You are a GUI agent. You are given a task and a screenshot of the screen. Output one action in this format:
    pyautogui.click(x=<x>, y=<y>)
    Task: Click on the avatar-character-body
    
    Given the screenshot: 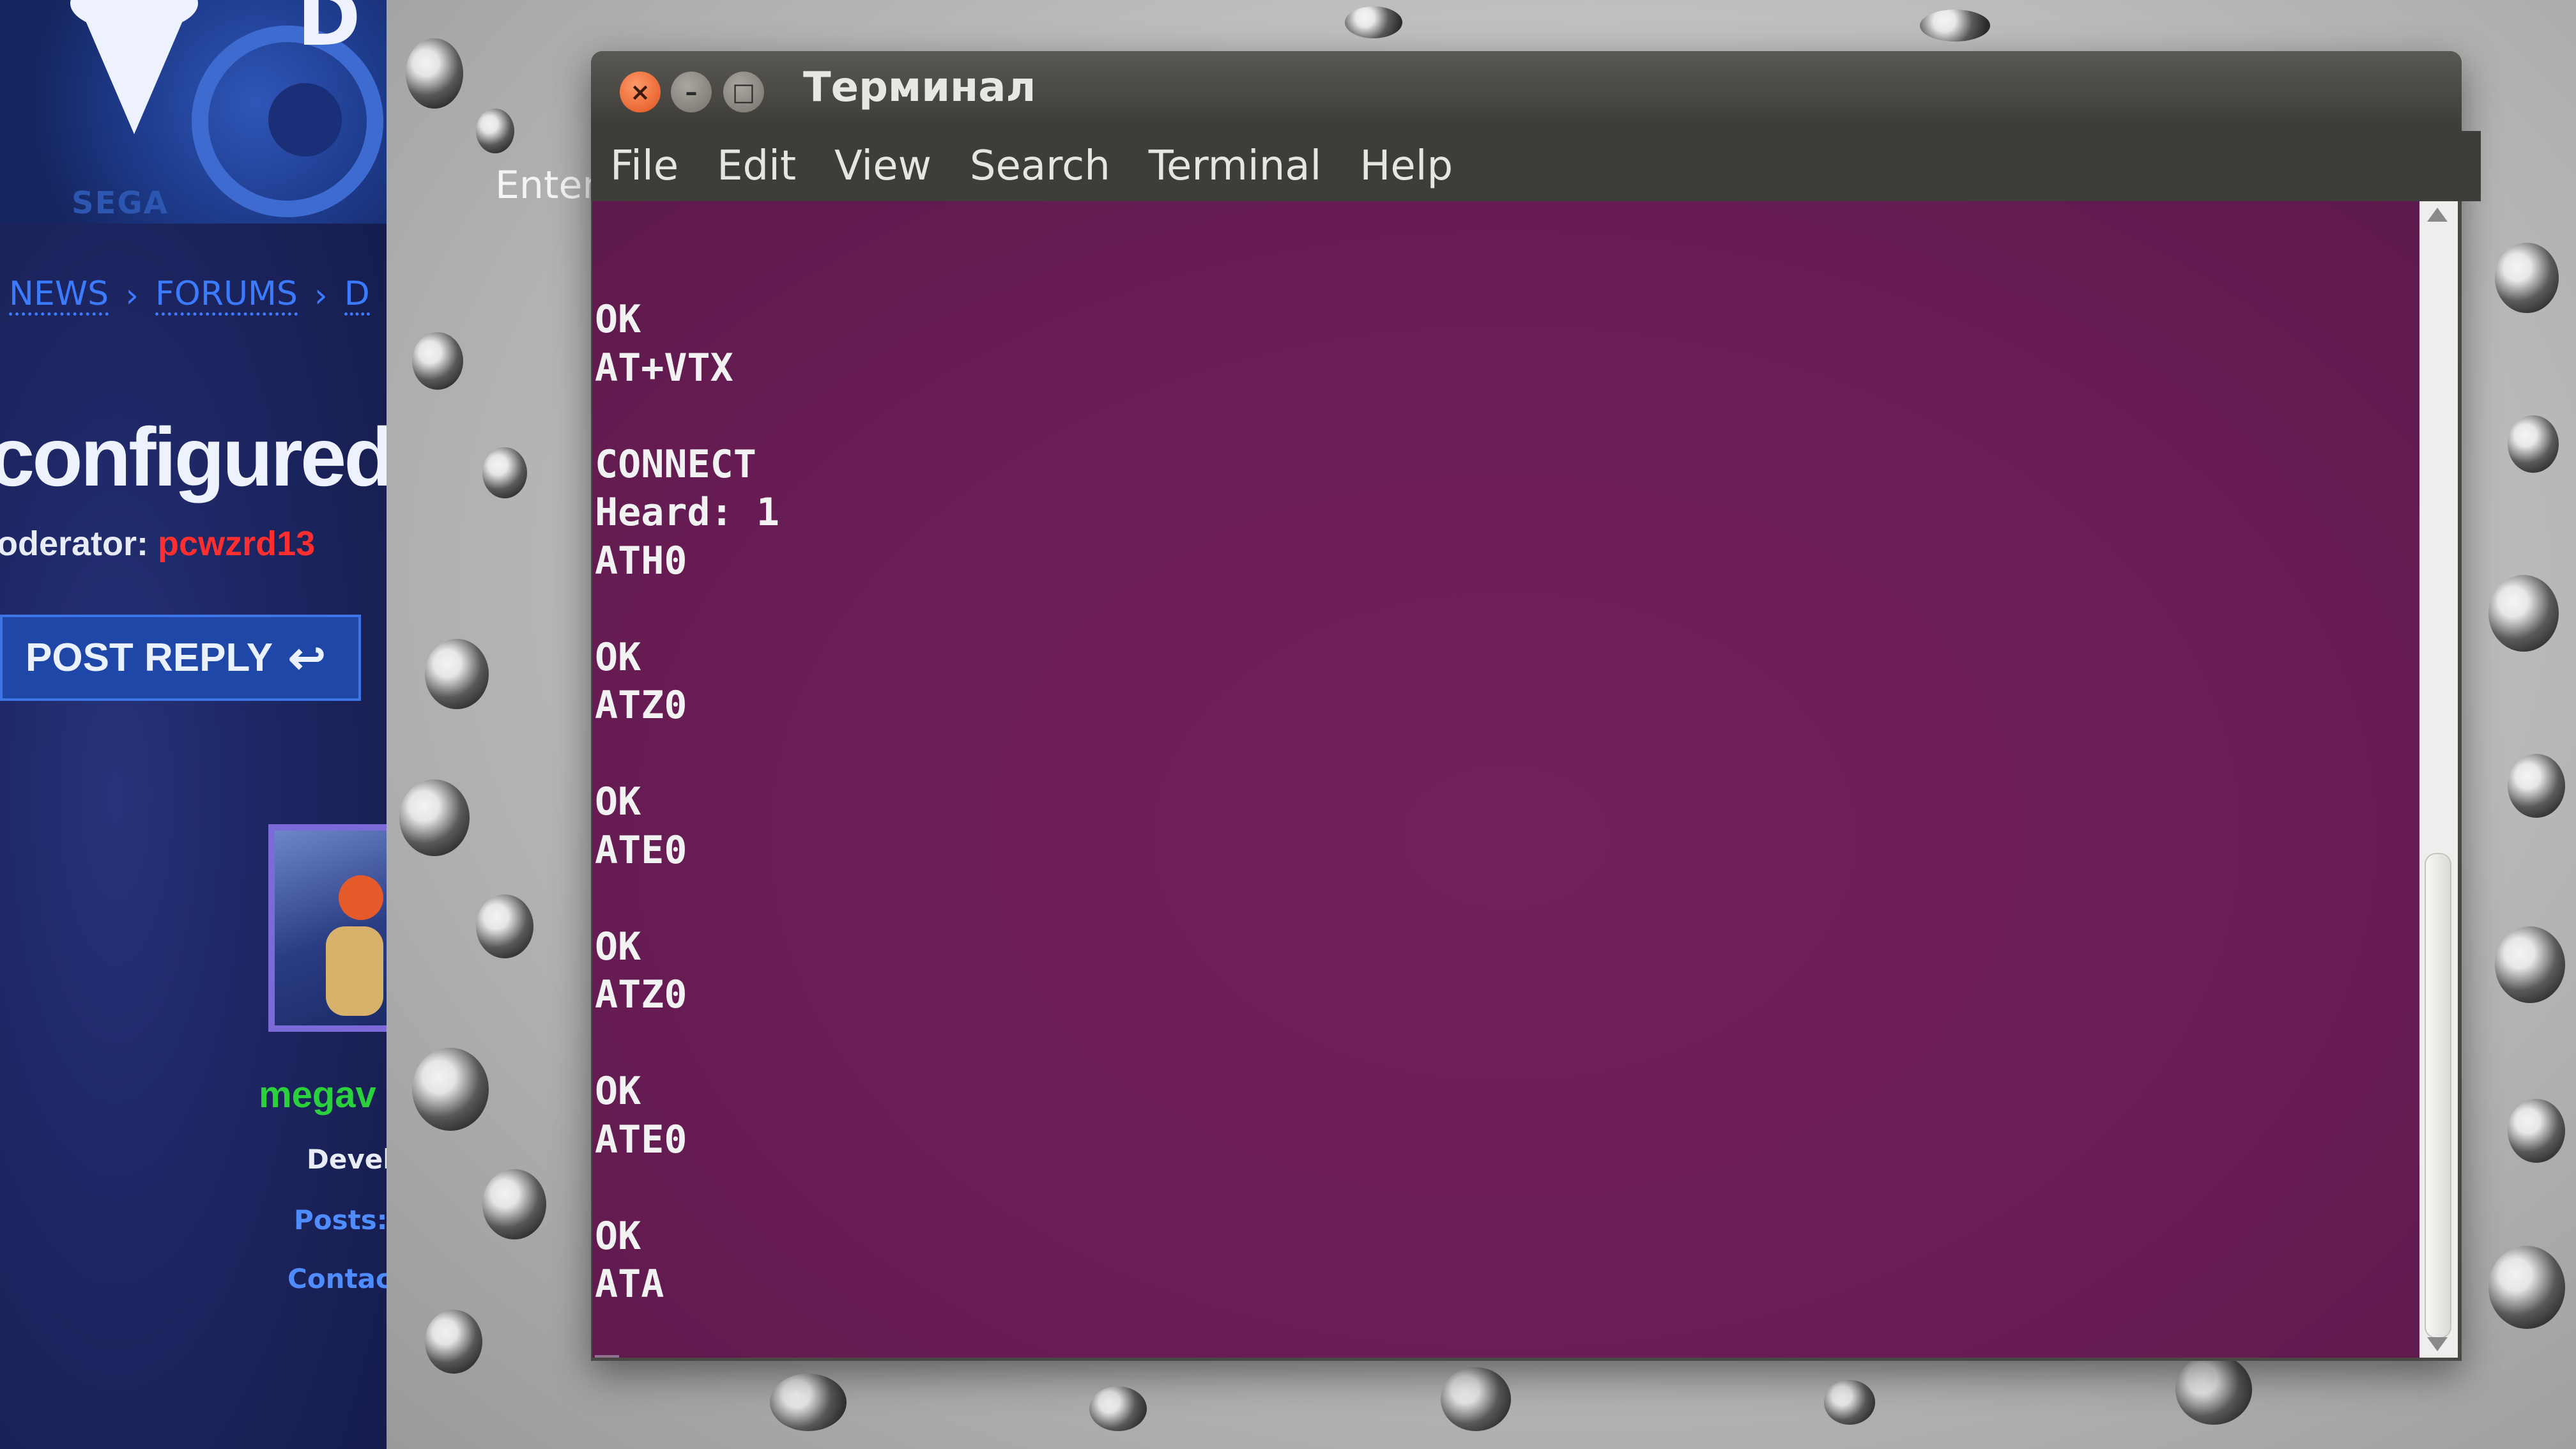 What is the action you would take?
    pyautogui.click(x=354, y=971)
    